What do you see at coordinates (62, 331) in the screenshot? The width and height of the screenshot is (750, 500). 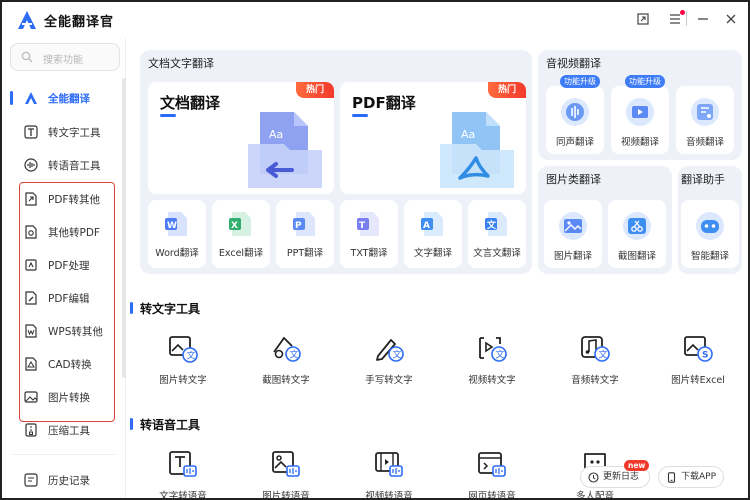 I see `sidebar-item-wps-to-other: WPS转其他` at bounding box center [62, 331].